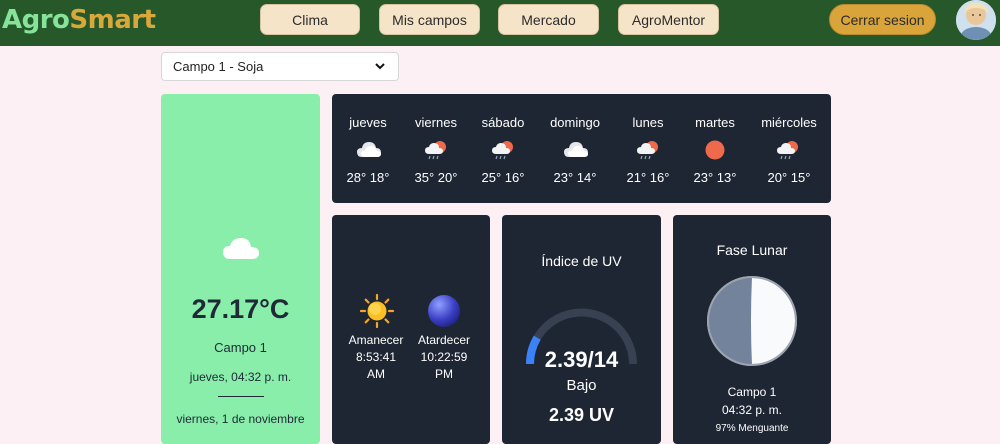  I want to click on forecast-temps: 23° 13°, so click(715, 177).